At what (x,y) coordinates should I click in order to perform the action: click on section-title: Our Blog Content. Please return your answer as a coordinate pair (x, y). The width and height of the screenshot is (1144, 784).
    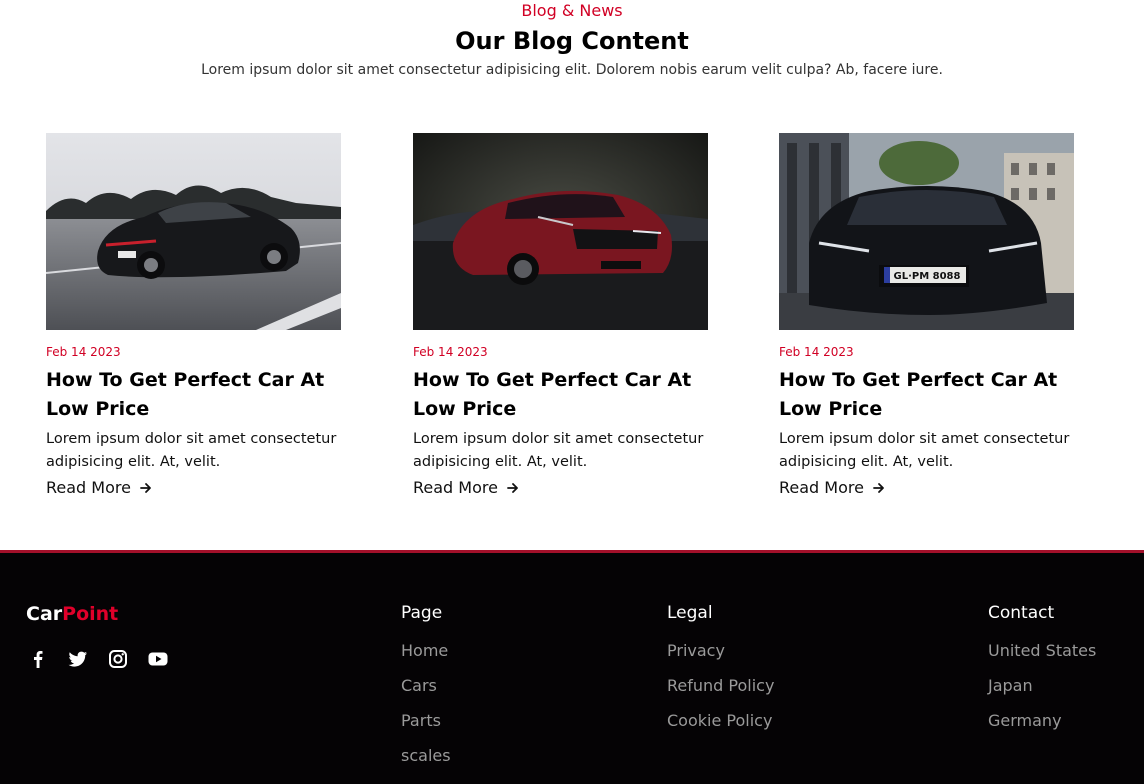
    Looking at the image, I should click on (572, 41).